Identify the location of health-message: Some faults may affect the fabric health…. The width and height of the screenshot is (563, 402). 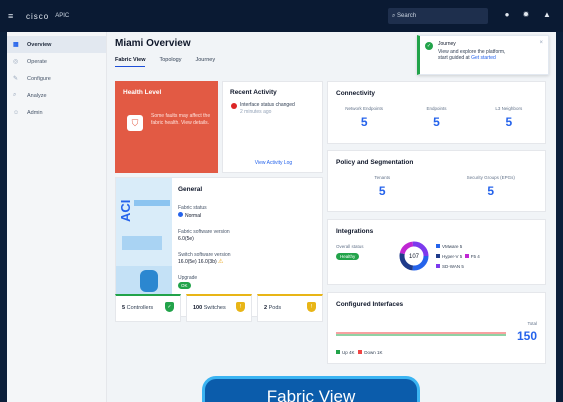
(181, 119).